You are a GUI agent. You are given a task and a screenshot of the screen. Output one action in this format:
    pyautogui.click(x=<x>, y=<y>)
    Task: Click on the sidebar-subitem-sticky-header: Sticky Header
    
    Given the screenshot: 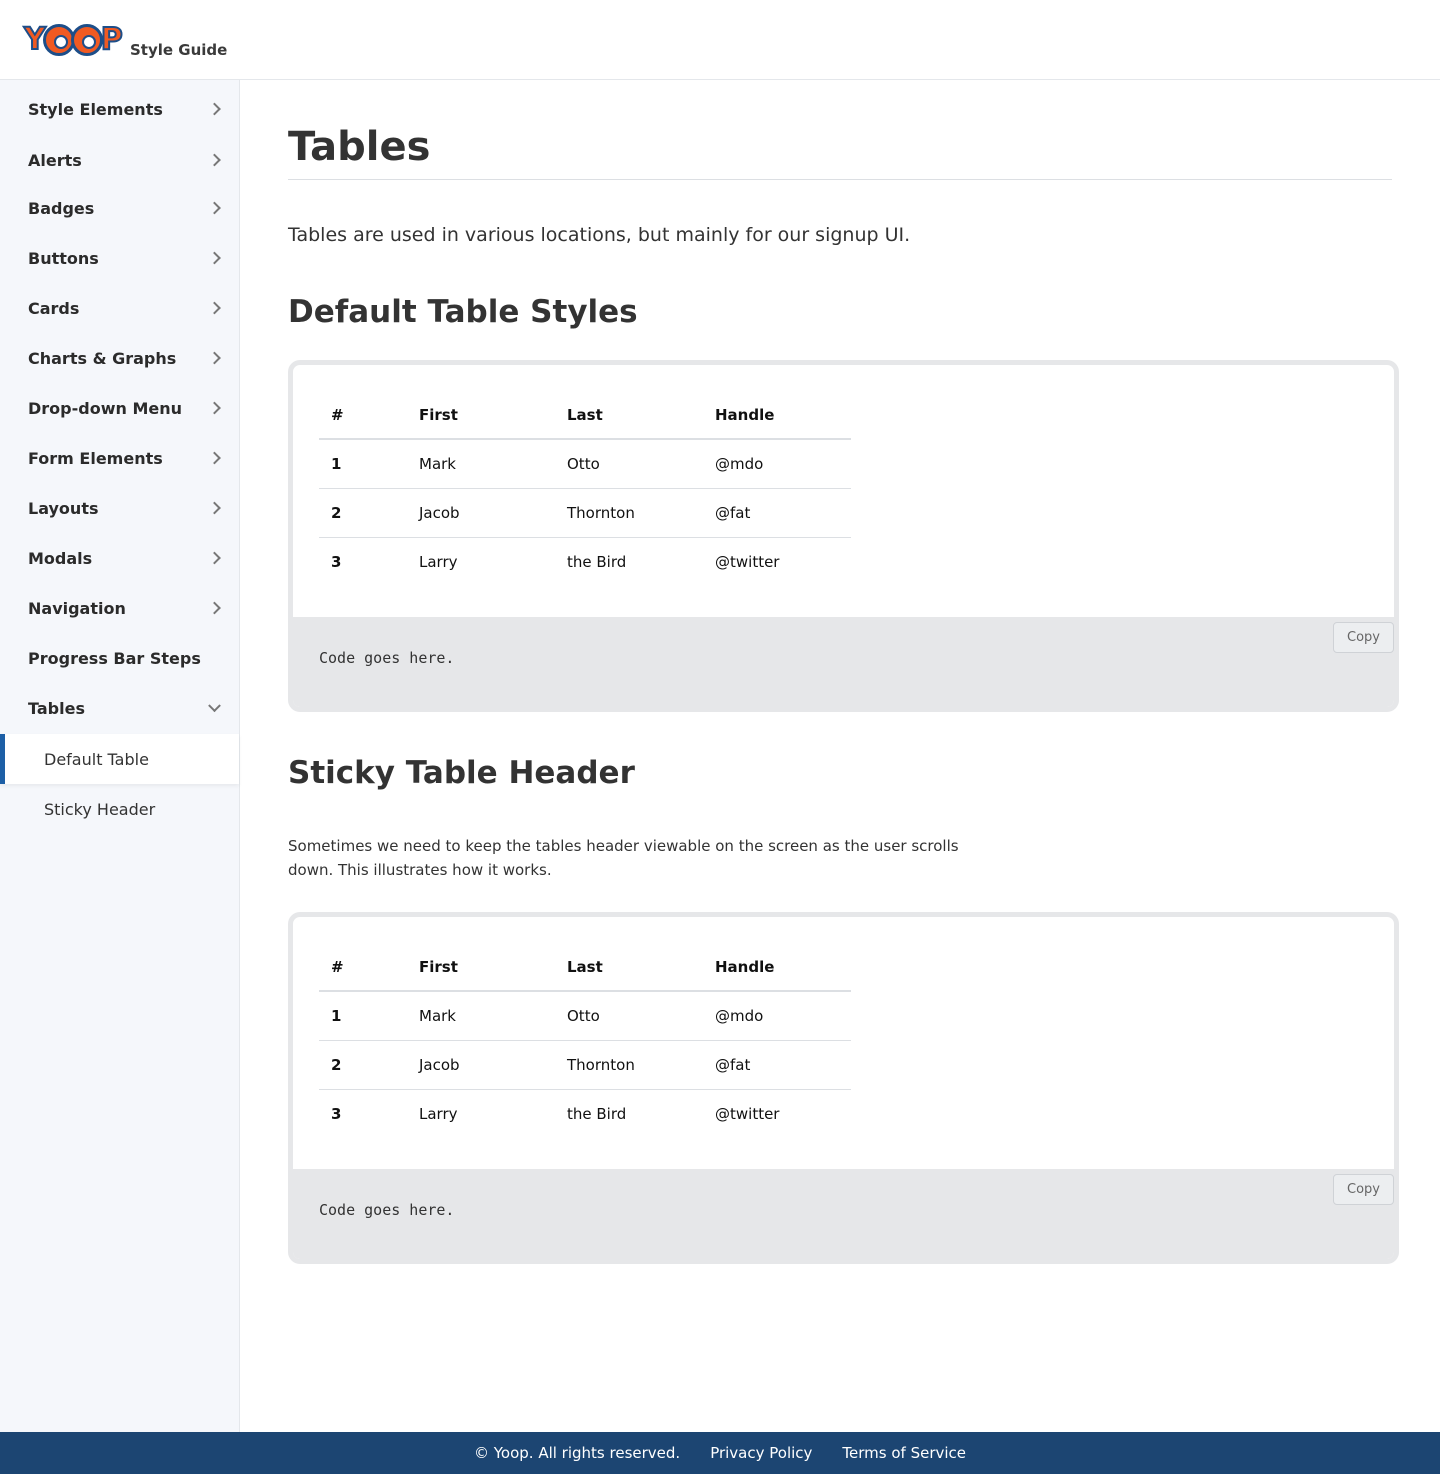 What is the action you would take?
    pyautogui.click(x=119, y=809)
    